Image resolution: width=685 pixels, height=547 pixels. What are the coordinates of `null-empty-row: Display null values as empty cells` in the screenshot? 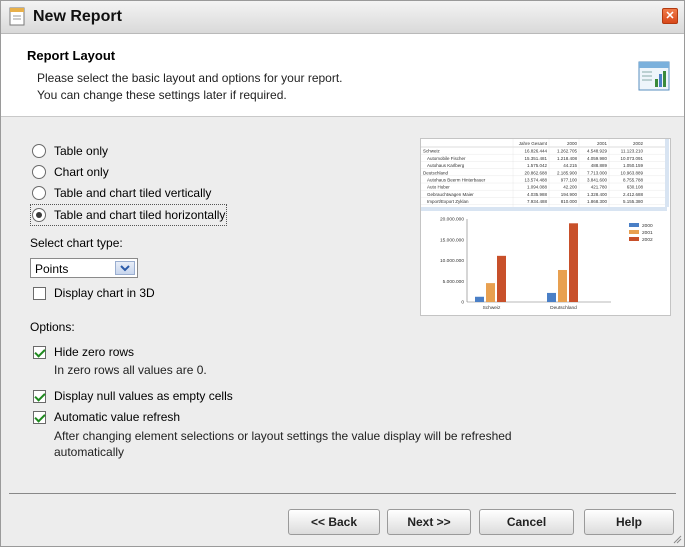 It's located at (133, 396).